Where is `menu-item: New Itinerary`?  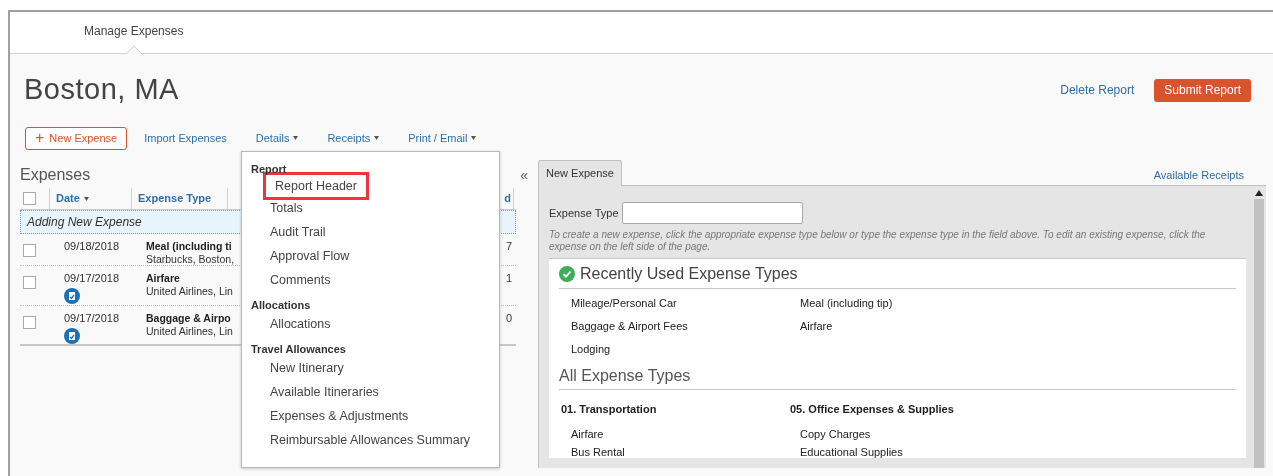 menu-item: New Itinerary is located at coordinates (307, 368).